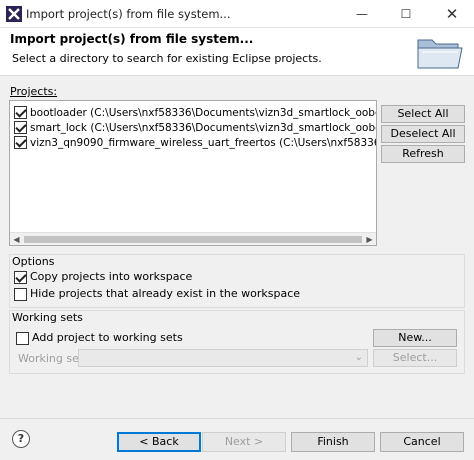  What do you see at coordinates (223, 358) in the screenshot?
I see `working-sets-combo: ⌄` at bounding box center [223, 358].